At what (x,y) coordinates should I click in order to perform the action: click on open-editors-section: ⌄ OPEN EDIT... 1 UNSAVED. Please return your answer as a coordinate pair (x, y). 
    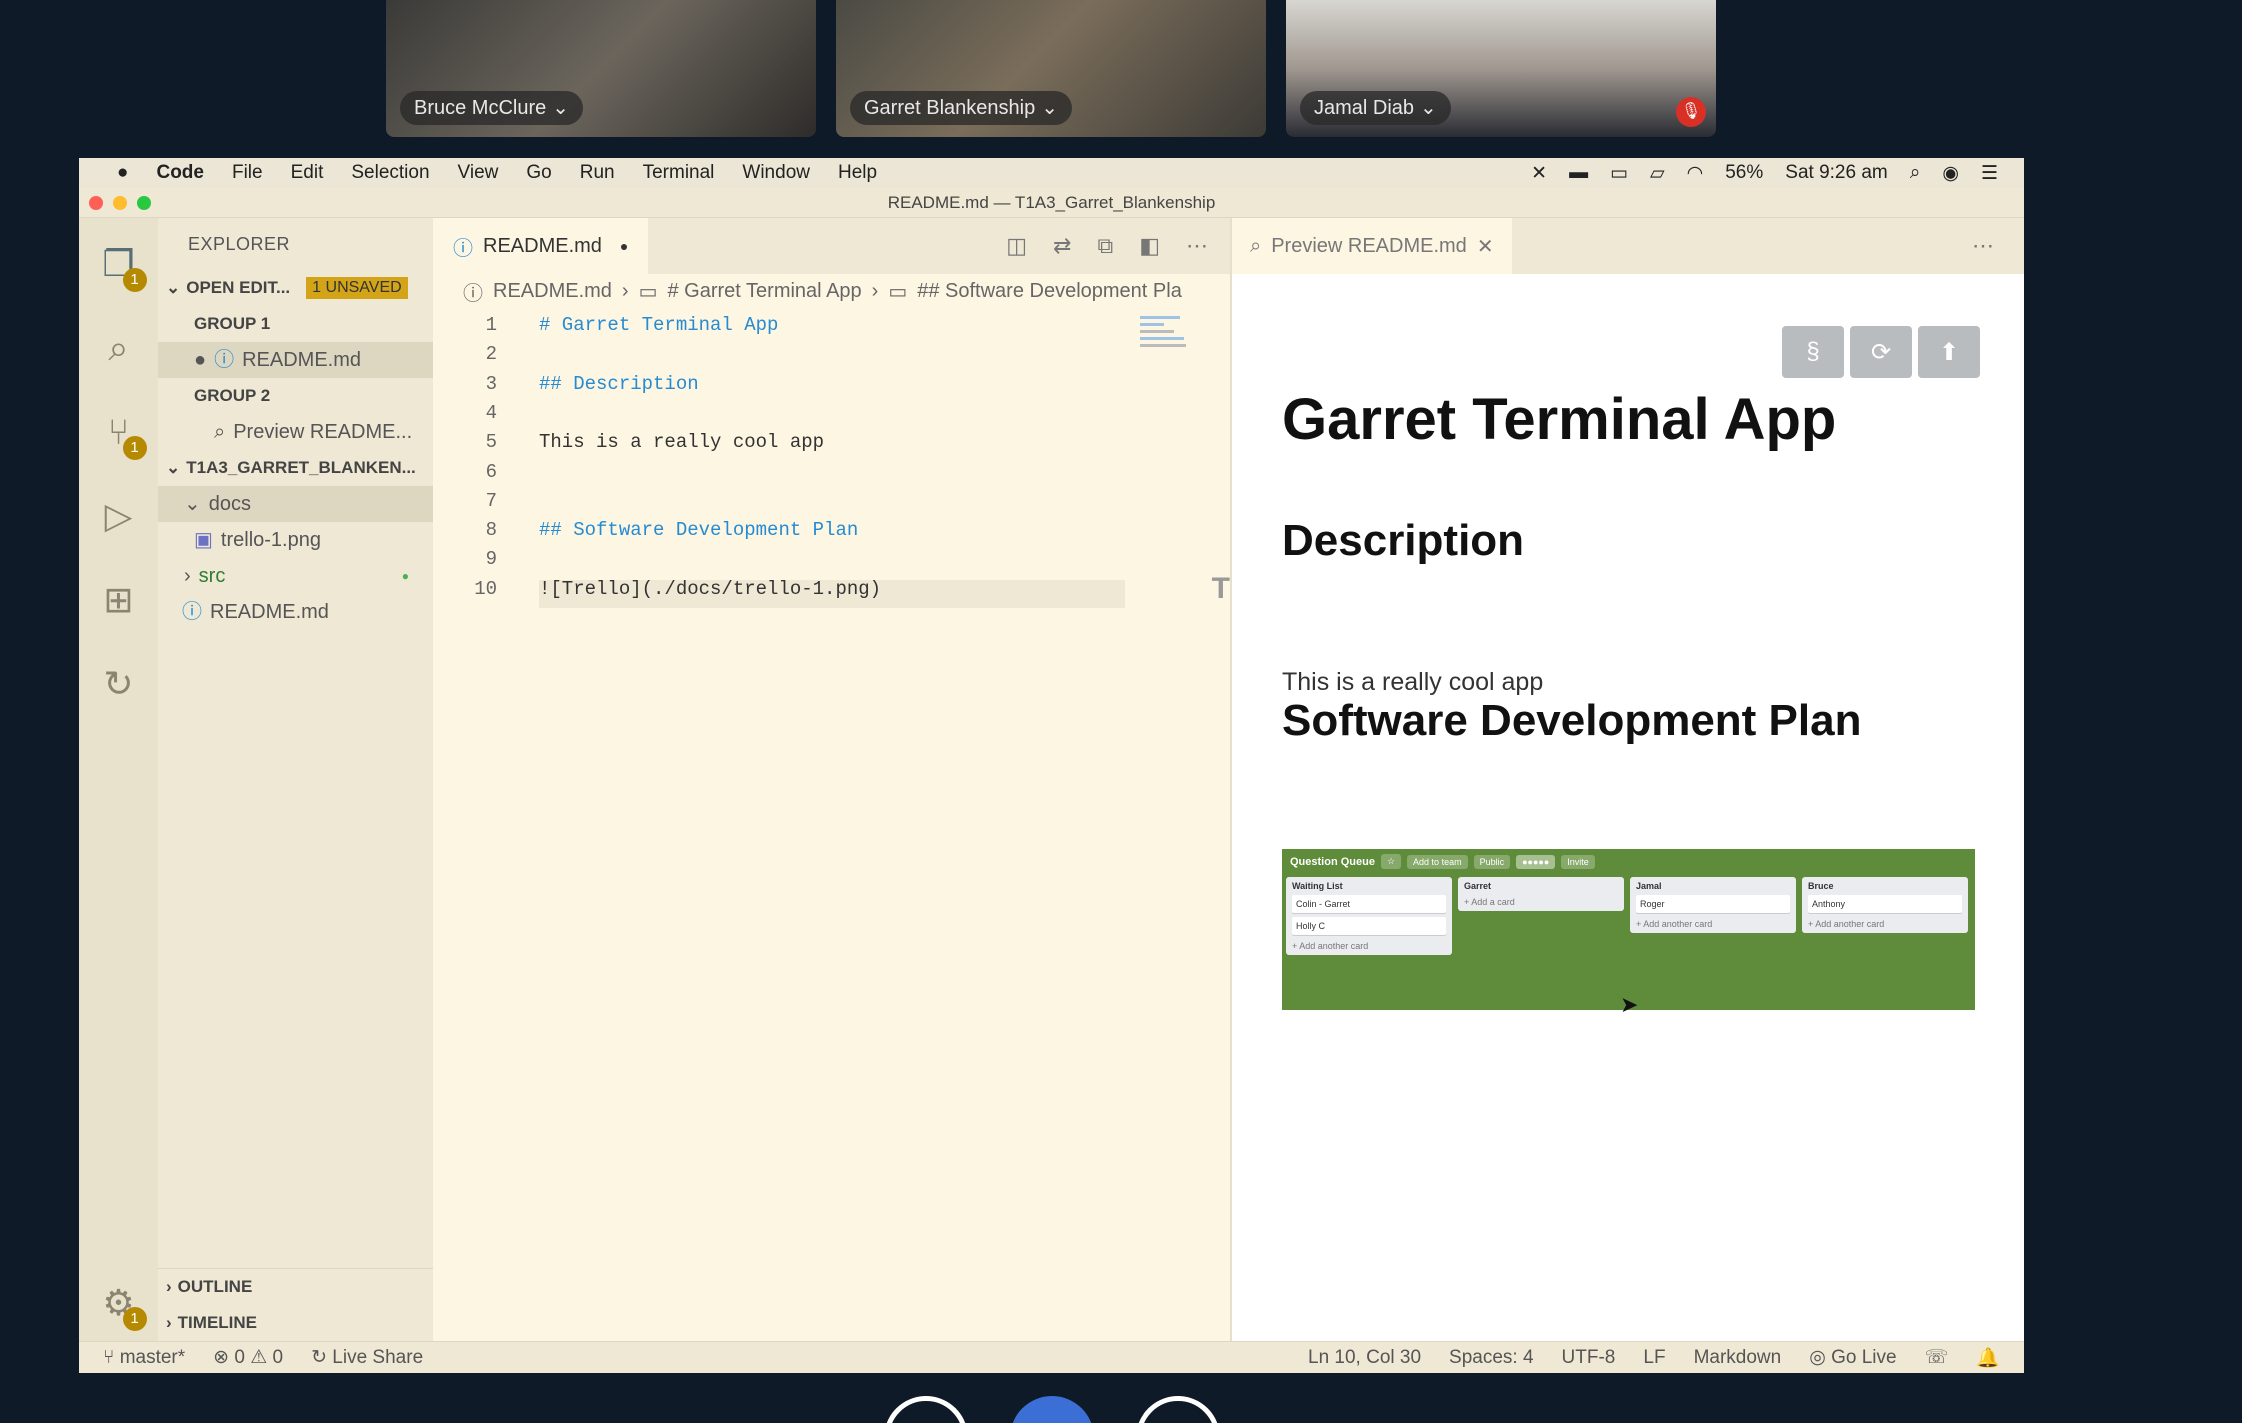
    Looking at the image, I should click on (295, 288).